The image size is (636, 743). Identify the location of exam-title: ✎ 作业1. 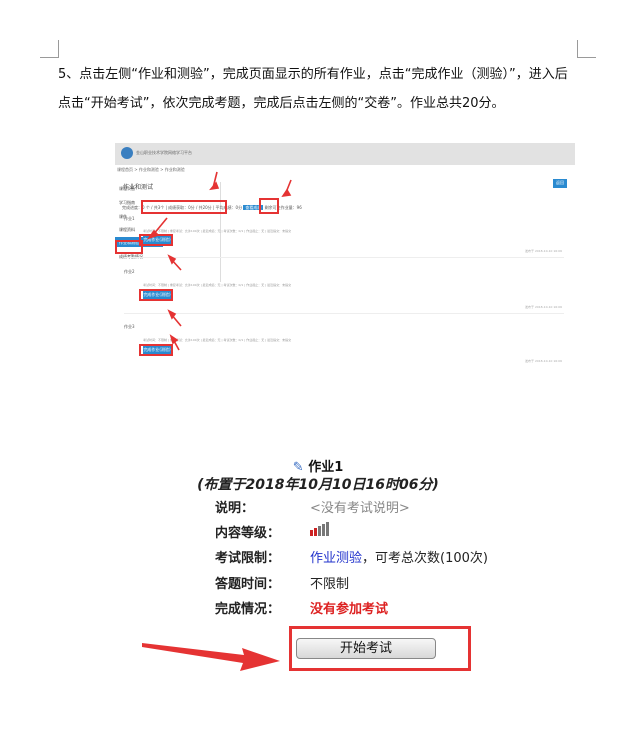
(318, 465).